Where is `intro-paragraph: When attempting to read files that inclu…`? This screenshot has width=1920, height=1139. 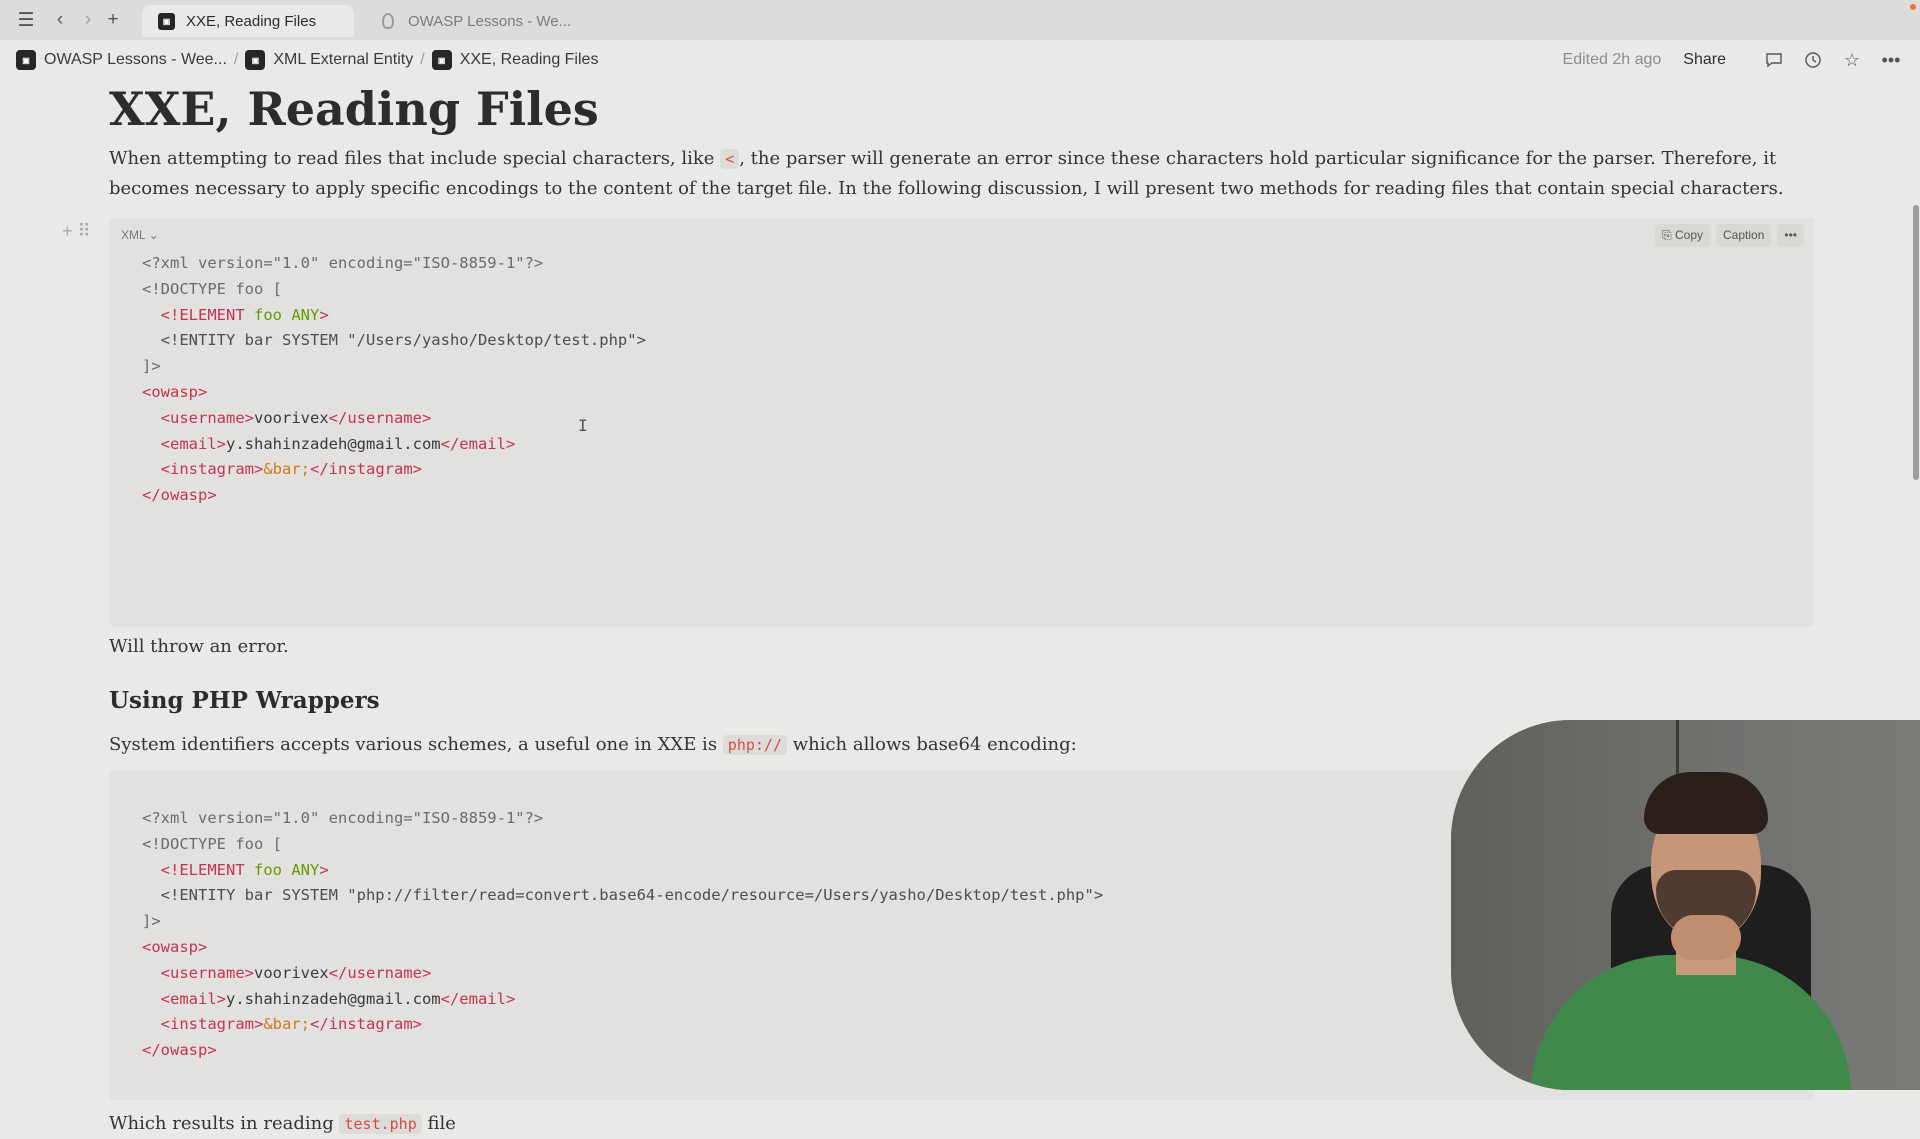
intro-paragraph: When attempting to read files that inclu… is located at coordinates (959, 173).